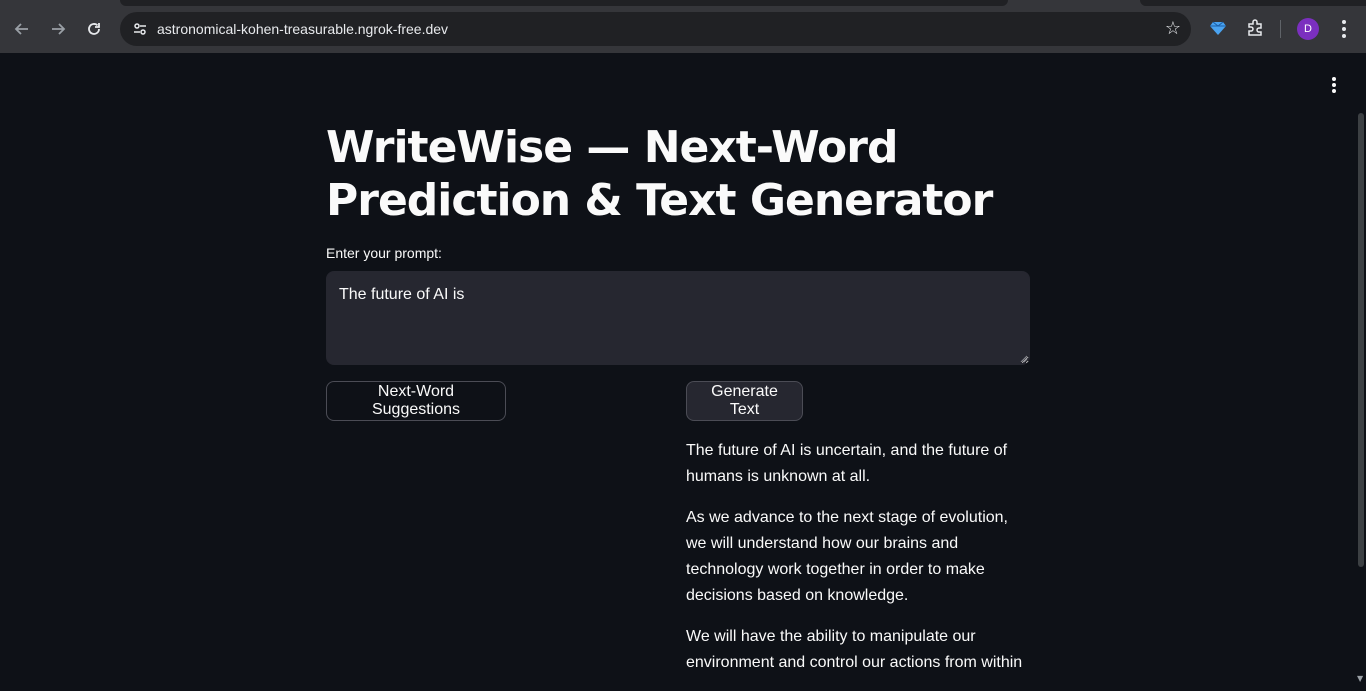 This screenshot has height=691, width=1366. Describe the element at coordinates (384, 253) in the screenshot. I see `prompt-label: Enter your prompt:` at that location.